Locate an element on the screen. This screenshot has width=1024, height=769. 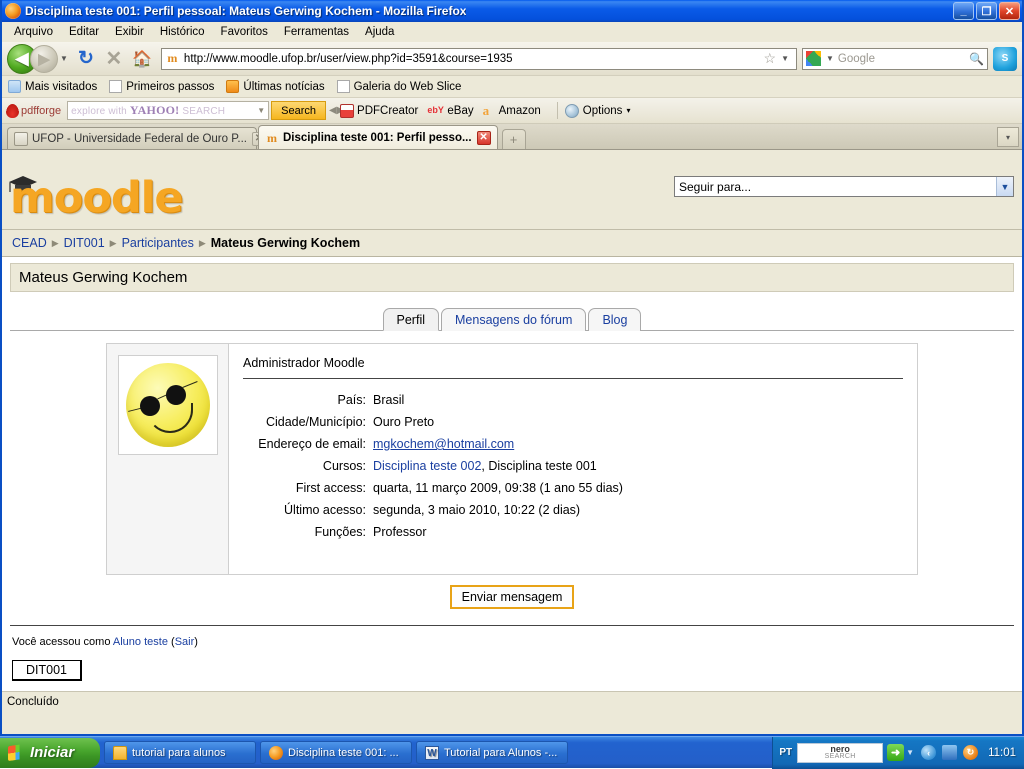
field-value: Brasil is located at coordinates (388, 400).